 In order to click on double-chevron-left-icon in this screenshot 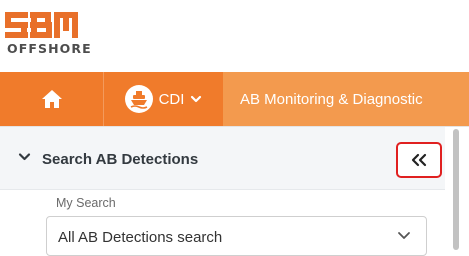, I will do `click(419, 160)`.